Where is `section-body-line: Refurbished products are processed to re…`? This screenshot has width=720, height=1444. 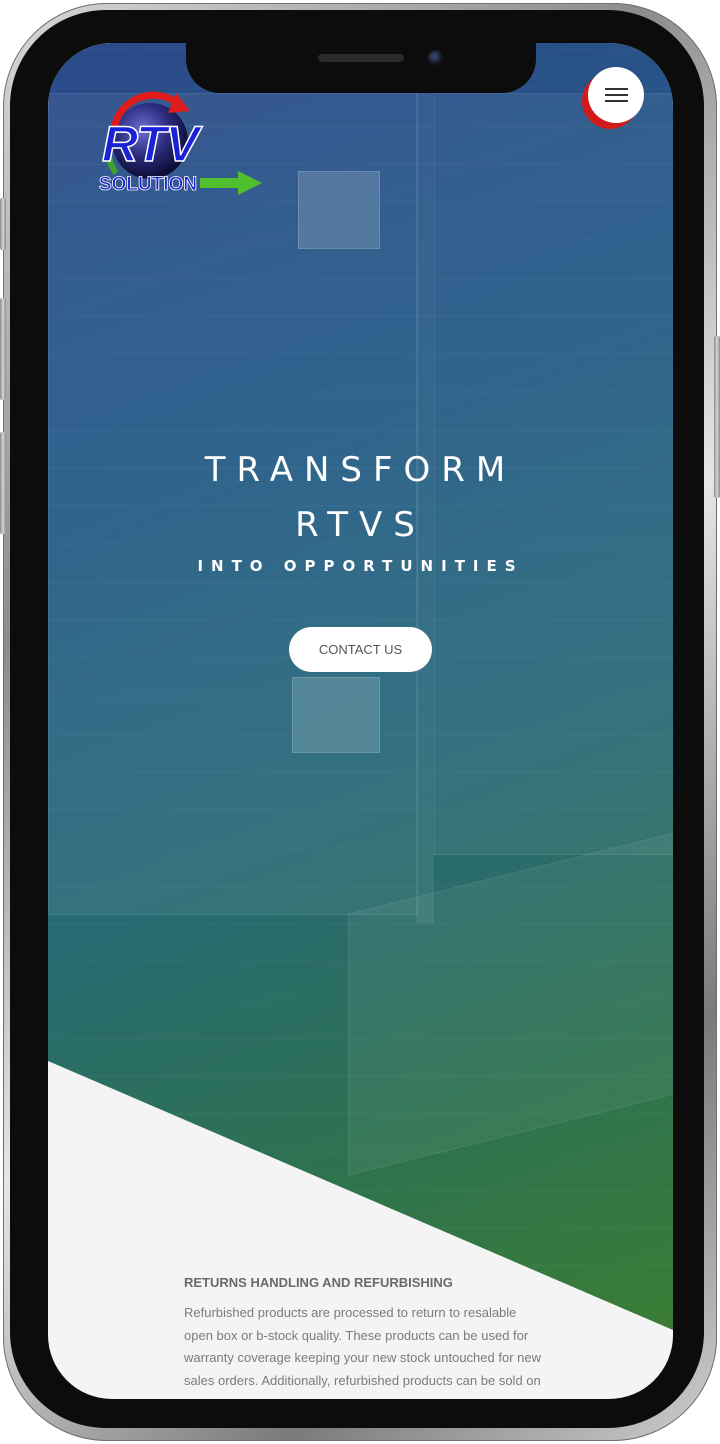
section-body-line: Refurbished products are processed to re… is located at coordinates (350, 1312).